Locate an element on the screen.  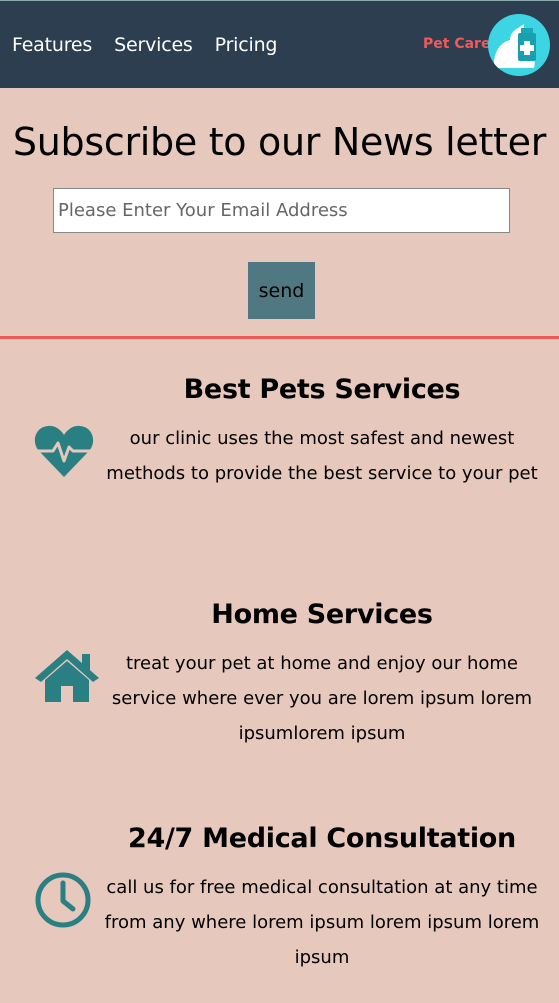
brand-name: Pet Care is located at coordinates (456, 44).